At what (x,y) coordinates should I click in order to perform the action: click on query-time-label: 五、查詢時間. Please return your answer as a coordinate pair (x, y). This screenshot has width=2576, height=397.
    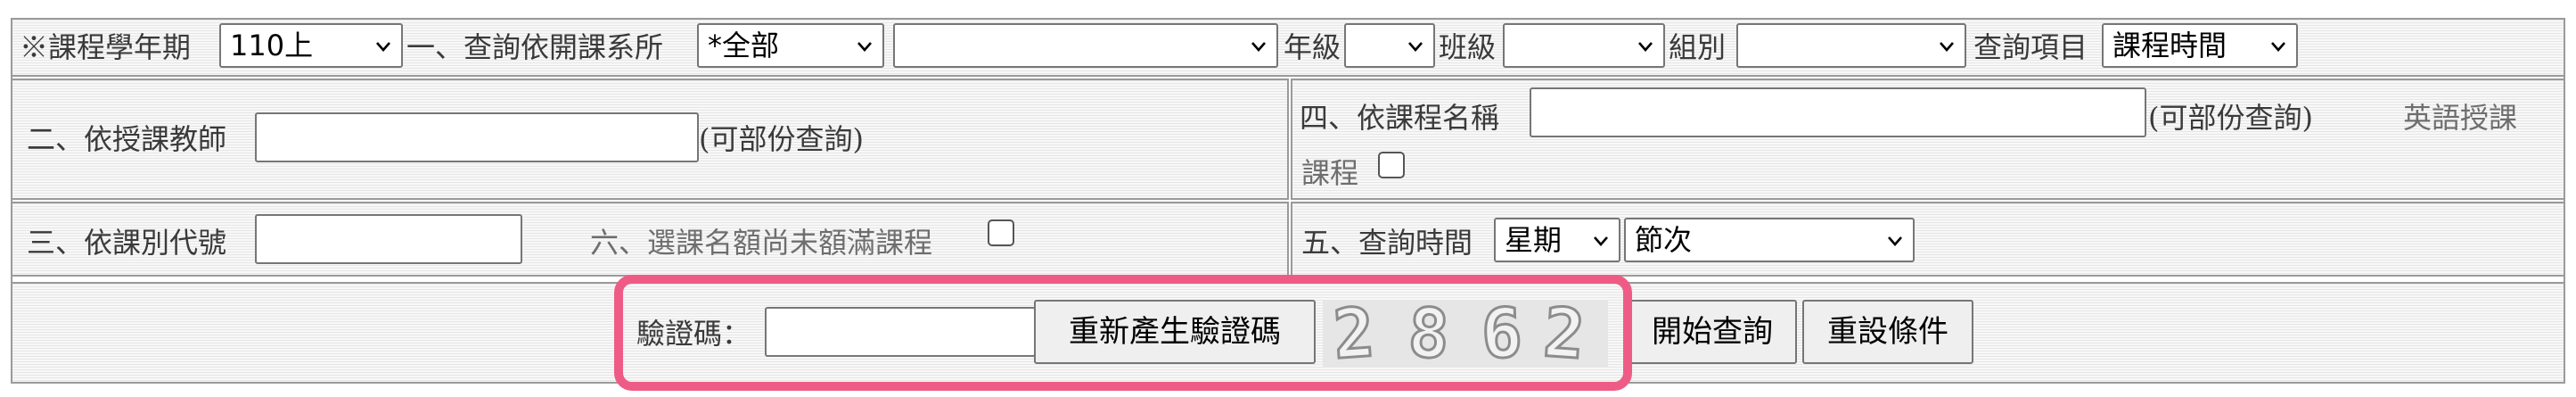
    Looking at the image, I should click on (1387, 243).